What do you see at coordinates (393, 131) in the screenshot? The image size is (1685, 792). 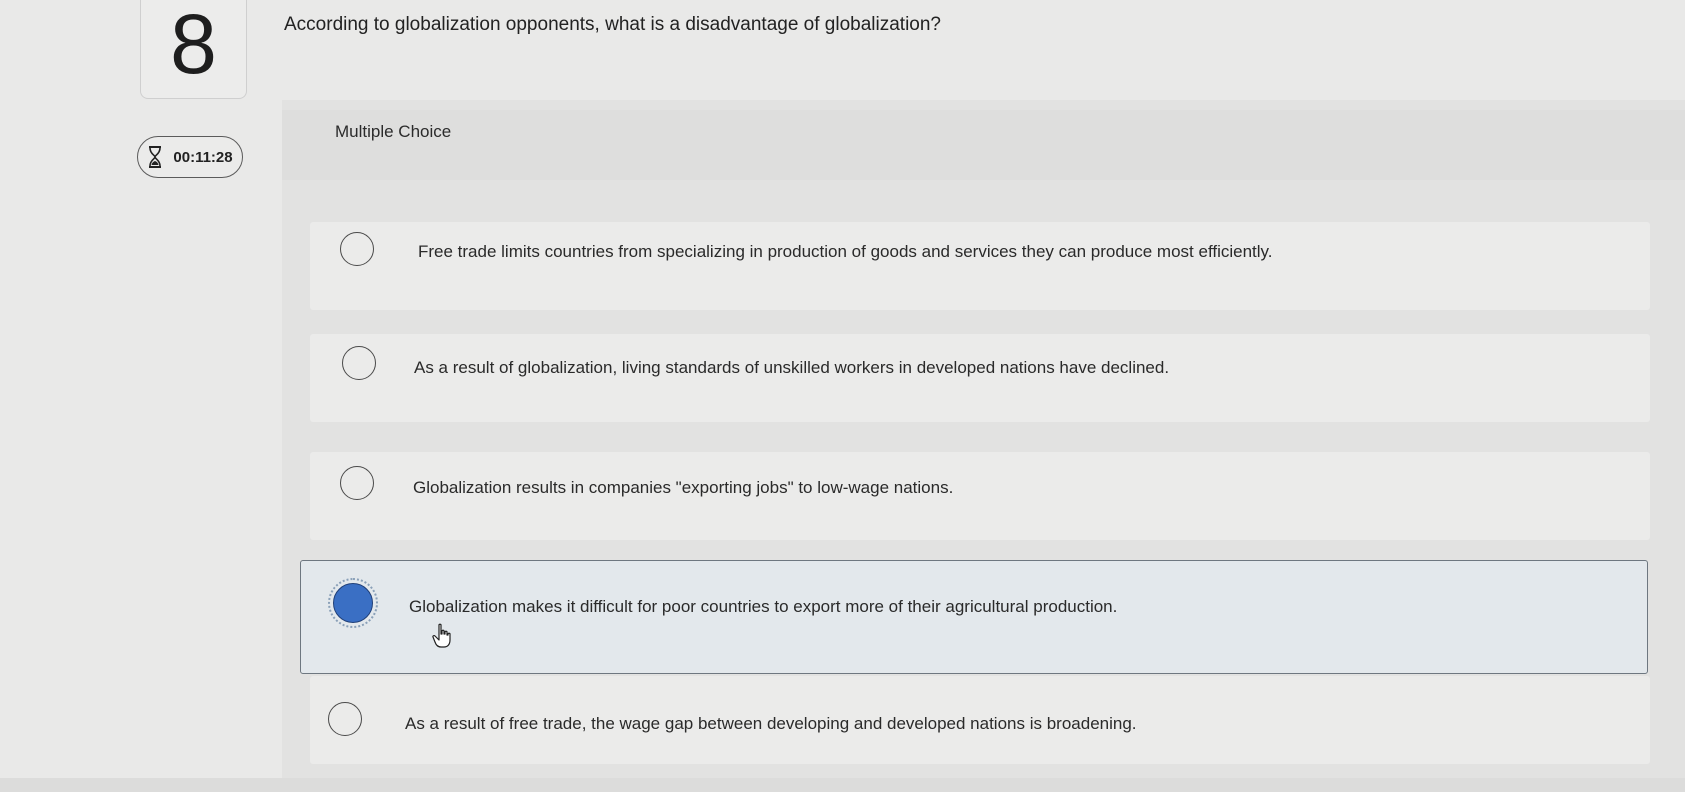 I see `multiple-choice-label: Multiple Choice` at bounding box center [393, 131].